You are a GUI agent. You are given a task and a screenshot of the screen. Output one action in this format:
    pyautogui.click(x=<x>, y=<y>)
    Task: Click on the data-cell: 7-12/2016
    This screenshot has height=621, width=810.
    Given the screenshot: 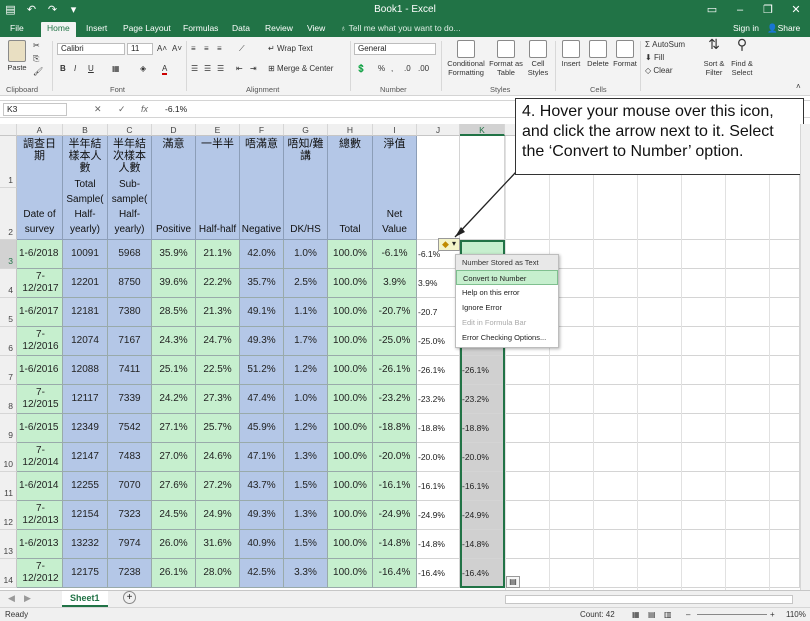 What is the action you would take?
    pyautogui.click(x=40, y=341)
    